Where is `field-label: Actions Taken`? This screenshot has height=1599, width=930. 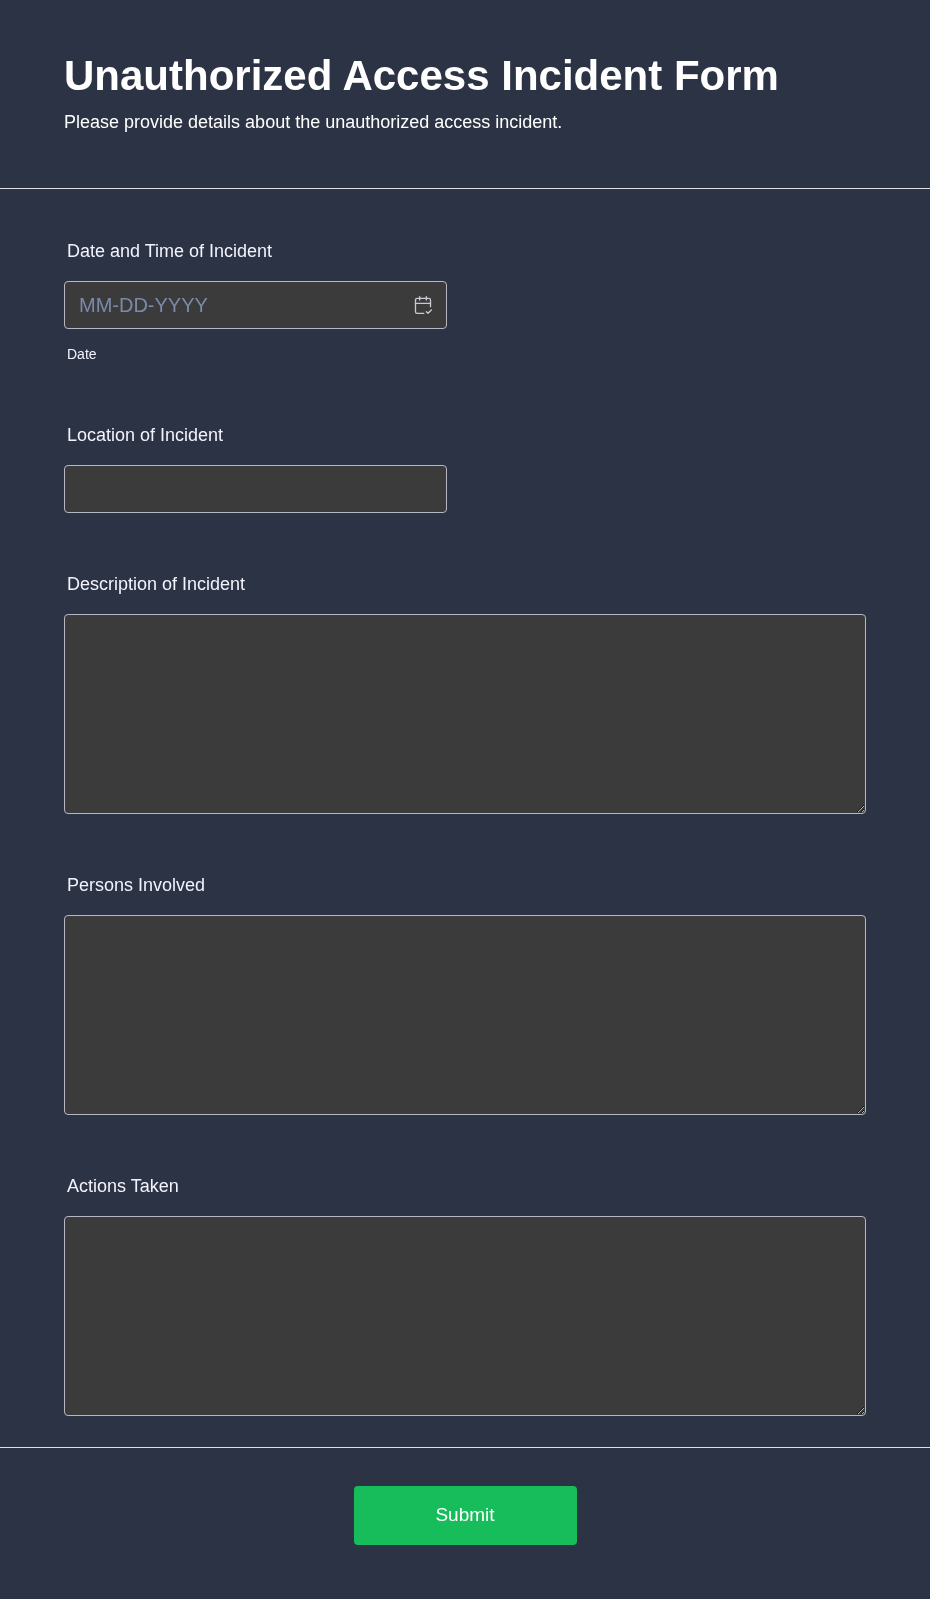
field-label: Actions Taken is located at coordinates (123, 1186).